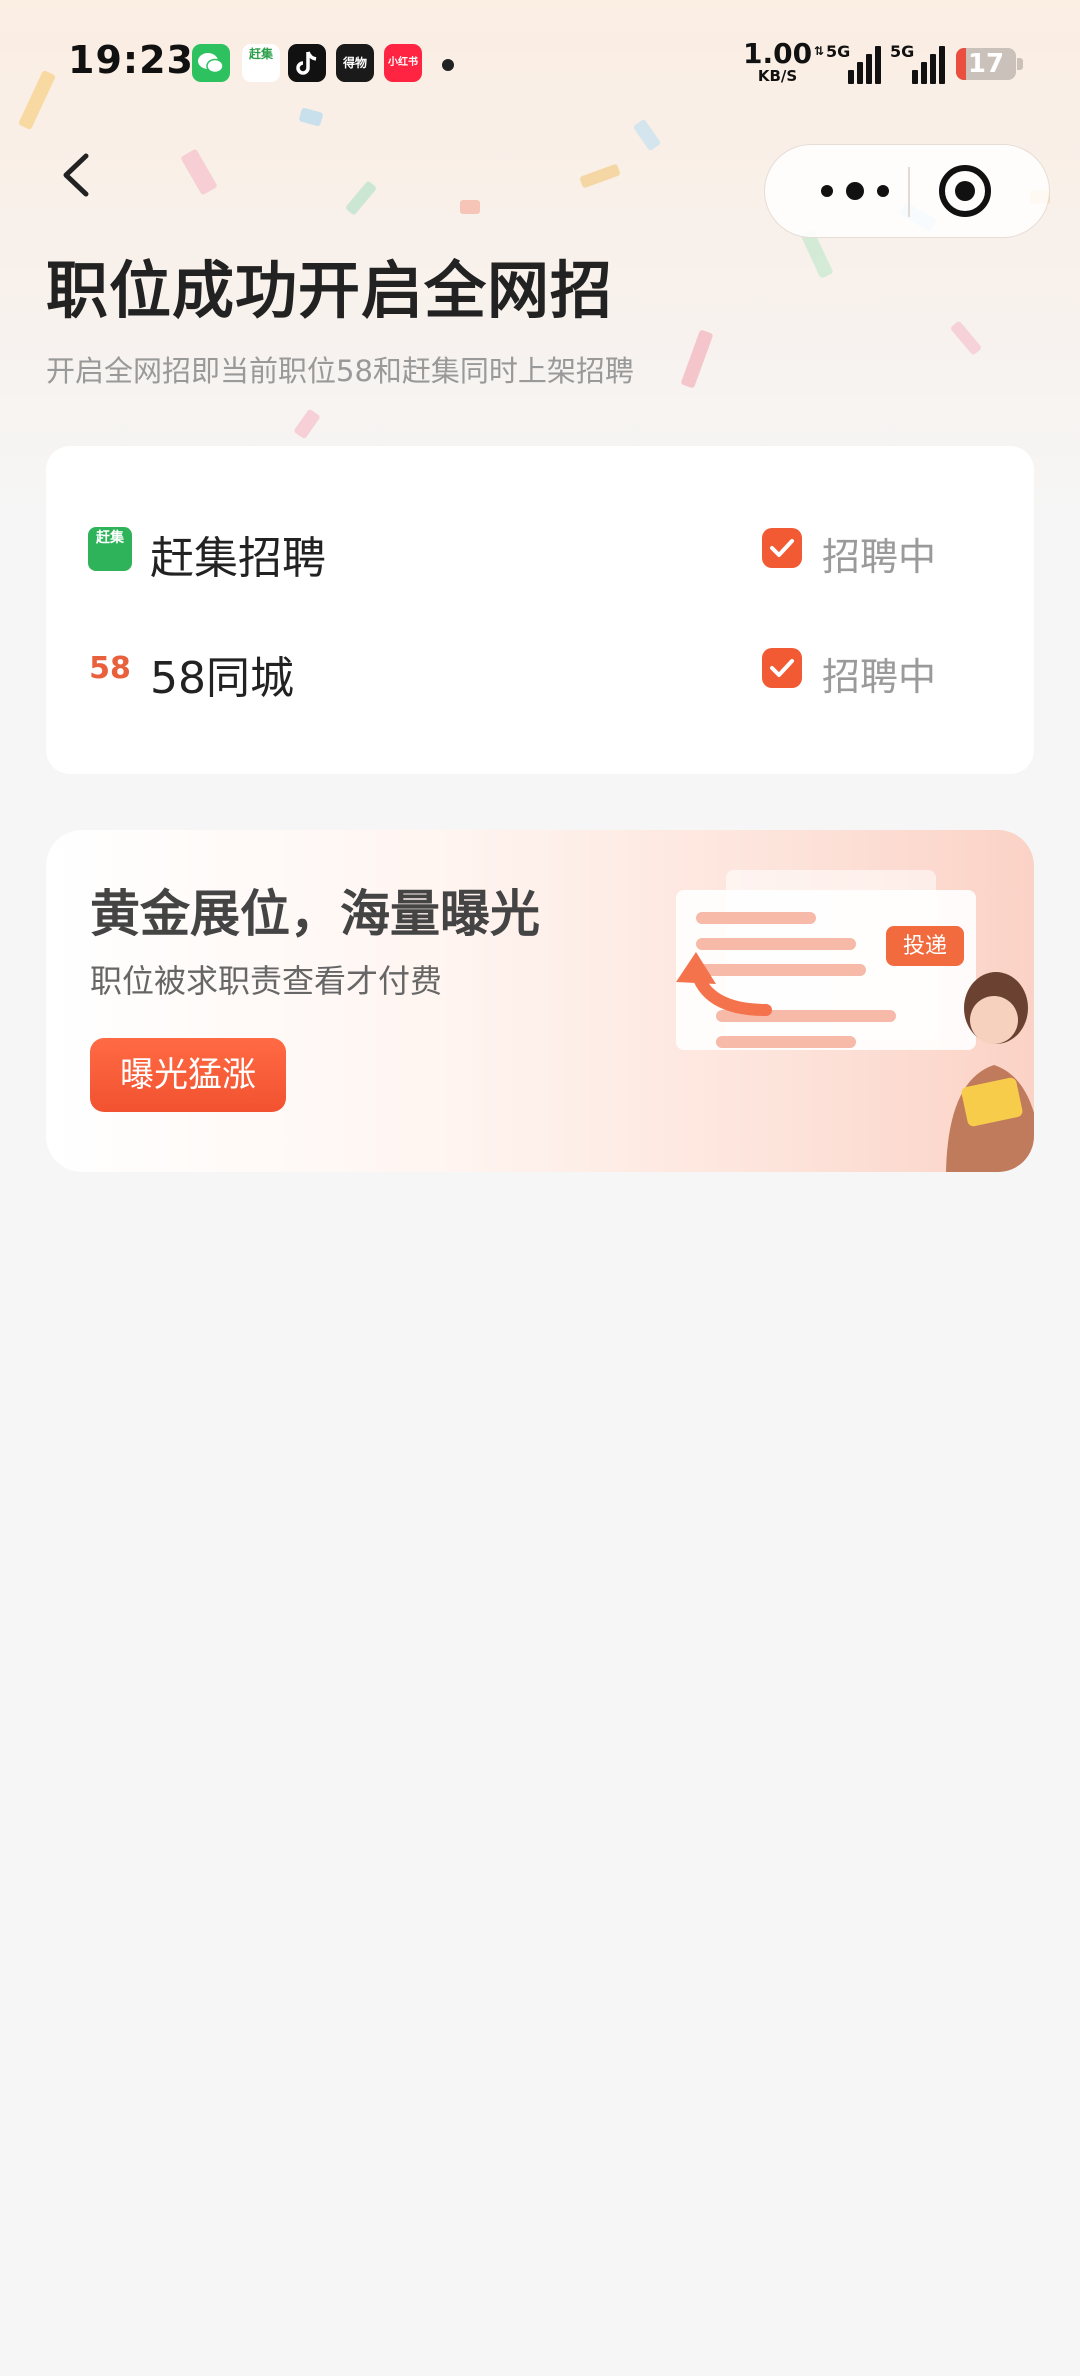 The height and width of the screenshot is (2376, 1080). What do you see at coordinates (902, 51) in the screenshot?
I see `signal-2-label: 5G` at bounding box center [902, 51].